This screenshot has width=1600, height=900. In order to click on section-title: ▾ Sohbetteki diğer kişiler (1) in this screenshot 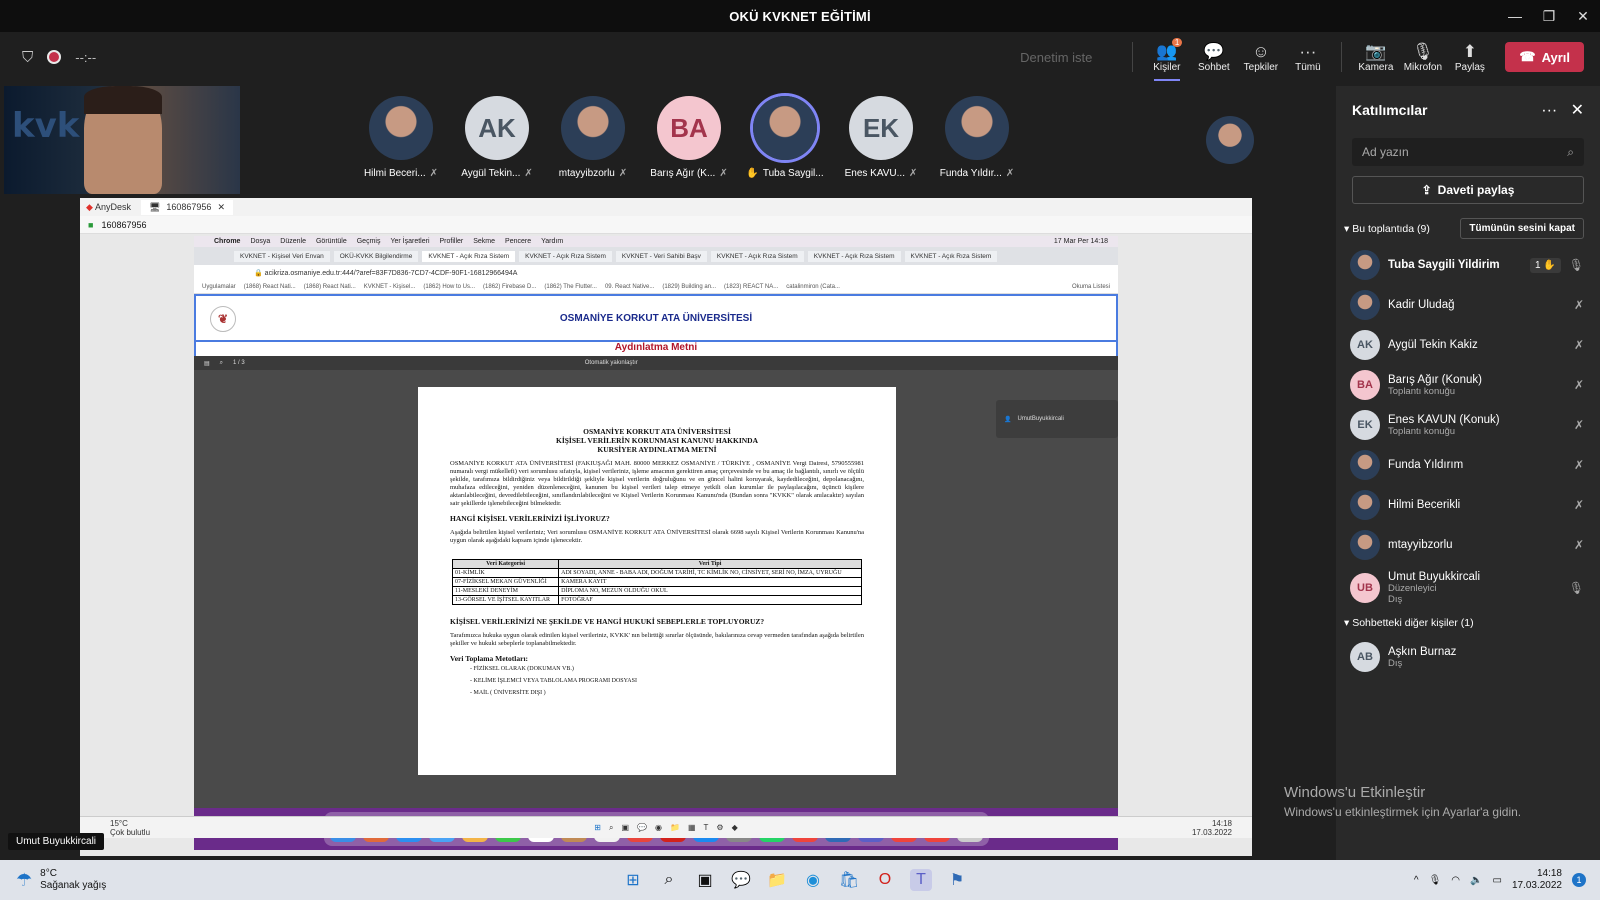, I will do `click(1409, 623)`.